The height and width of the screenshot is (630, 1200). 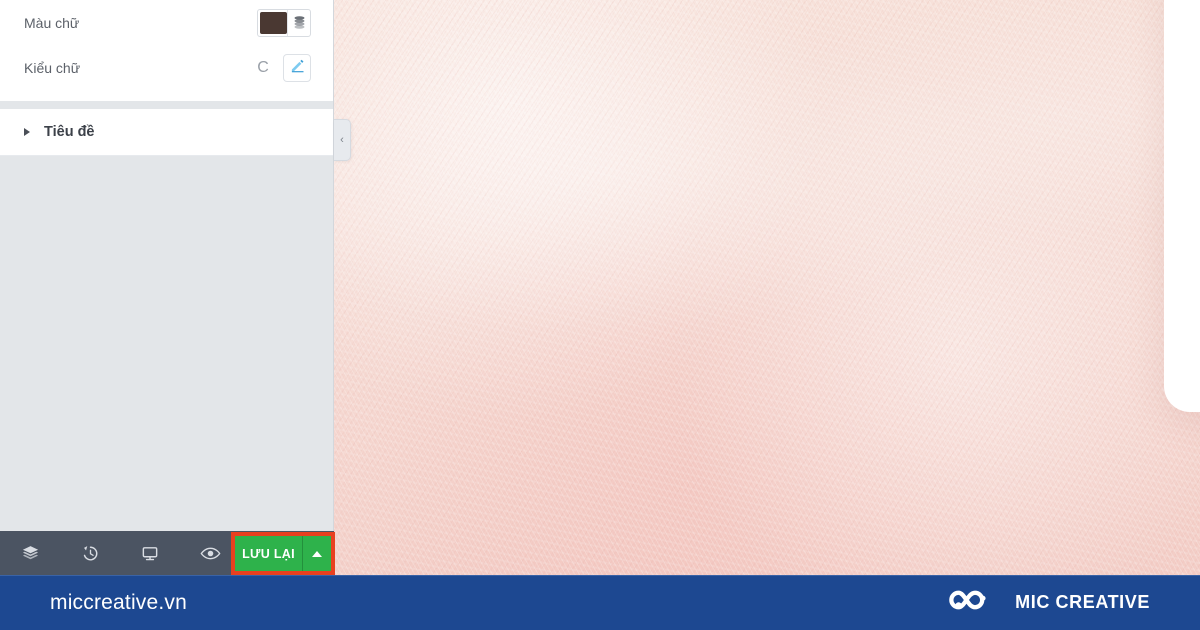 I want to click on footer-brand: MIC CREATIVE, so click(x=1048, y=602).